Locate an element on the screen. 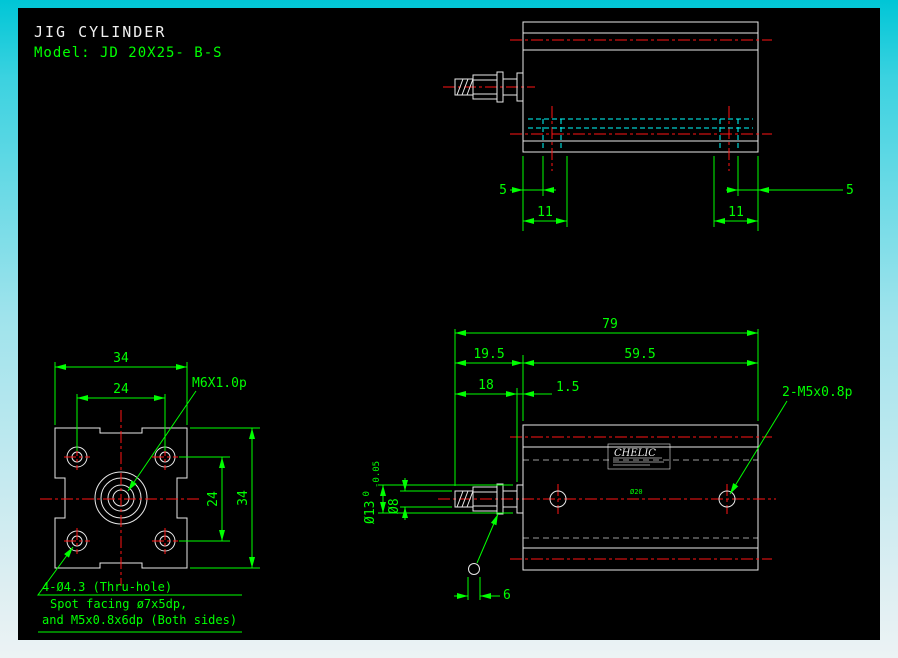 The image size is (898, 658). drawing-model: Model: JD 20X25- B-S is located at coordinates (128, 53).